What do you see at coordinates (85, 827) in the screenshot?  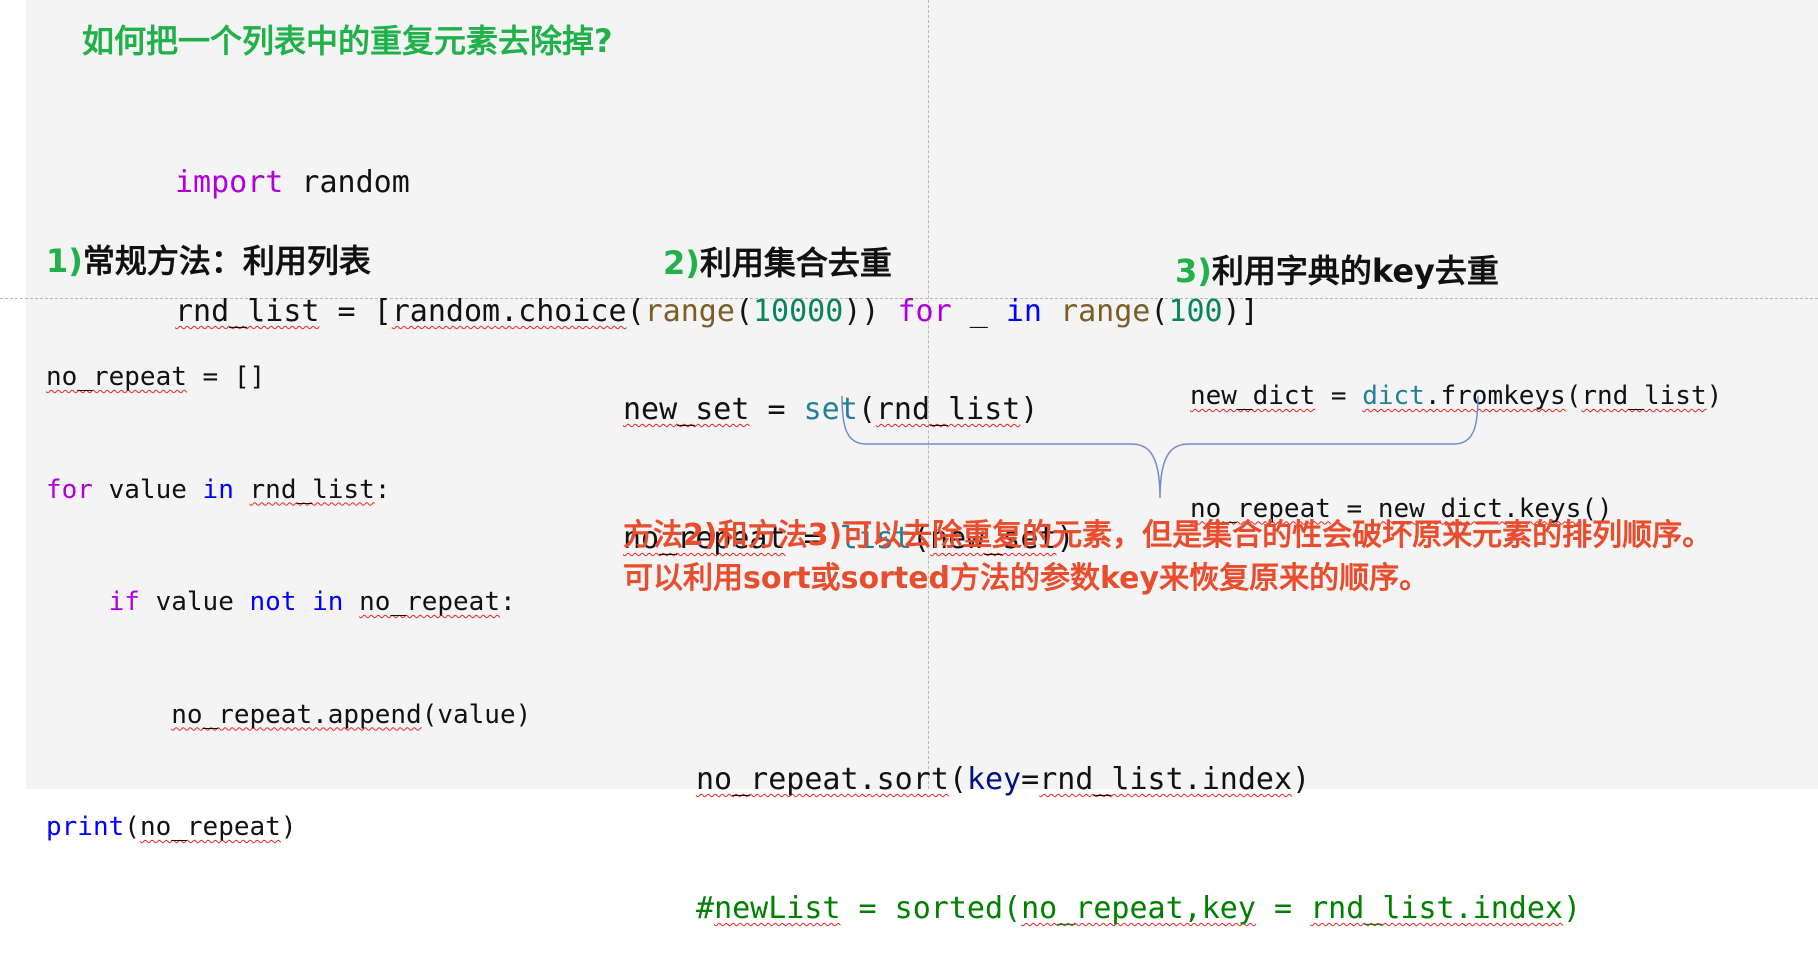 I see `builtin-function: print` at bounding box center [85, 827].